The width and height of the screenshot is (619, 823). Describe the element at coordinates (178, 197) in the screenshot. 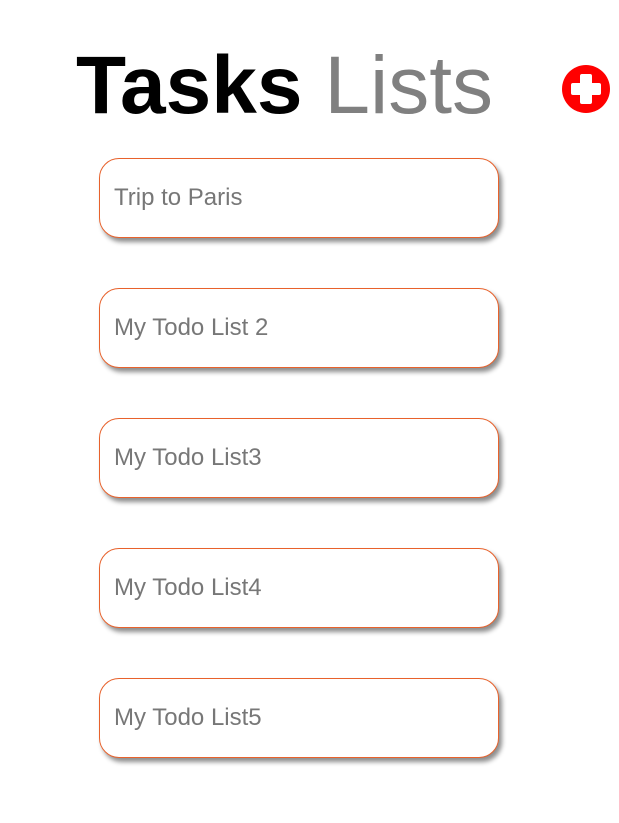

I see `list-item-label: Trip to Paris` at that location.